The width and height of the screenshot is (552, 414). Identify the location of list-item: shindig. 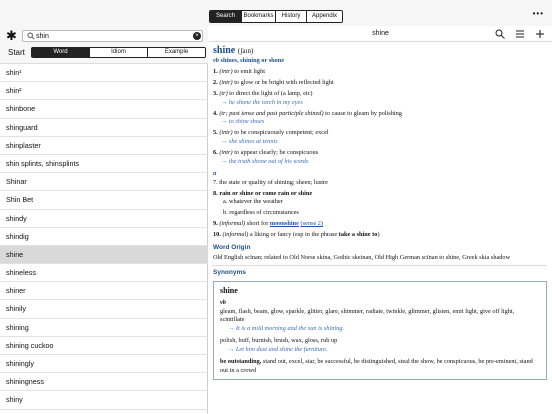
(104, 237).